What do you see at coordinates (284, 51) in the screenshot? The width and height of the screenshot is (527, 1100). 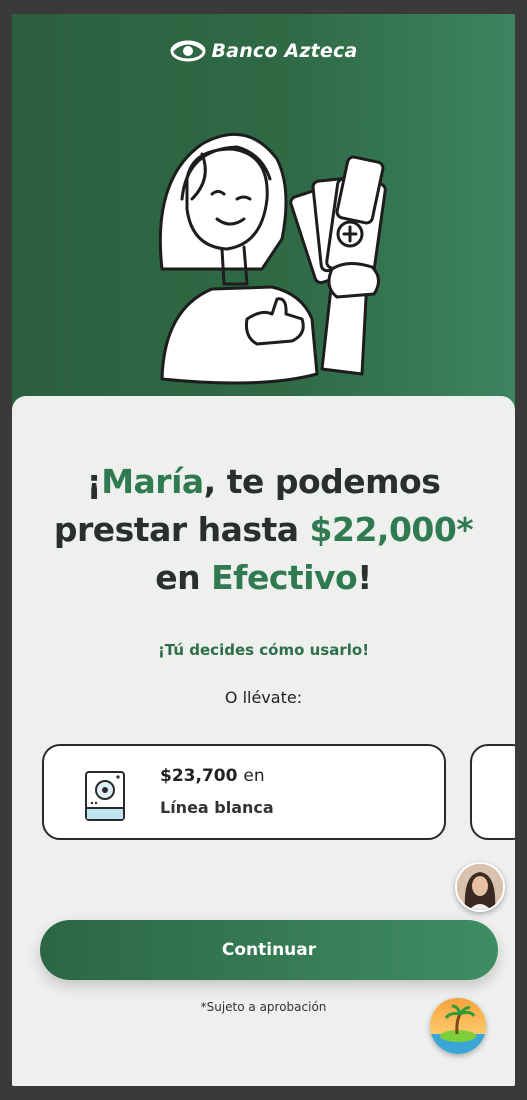 I see `brand-name: Banco Azteca` at bounding box center [284, 51].